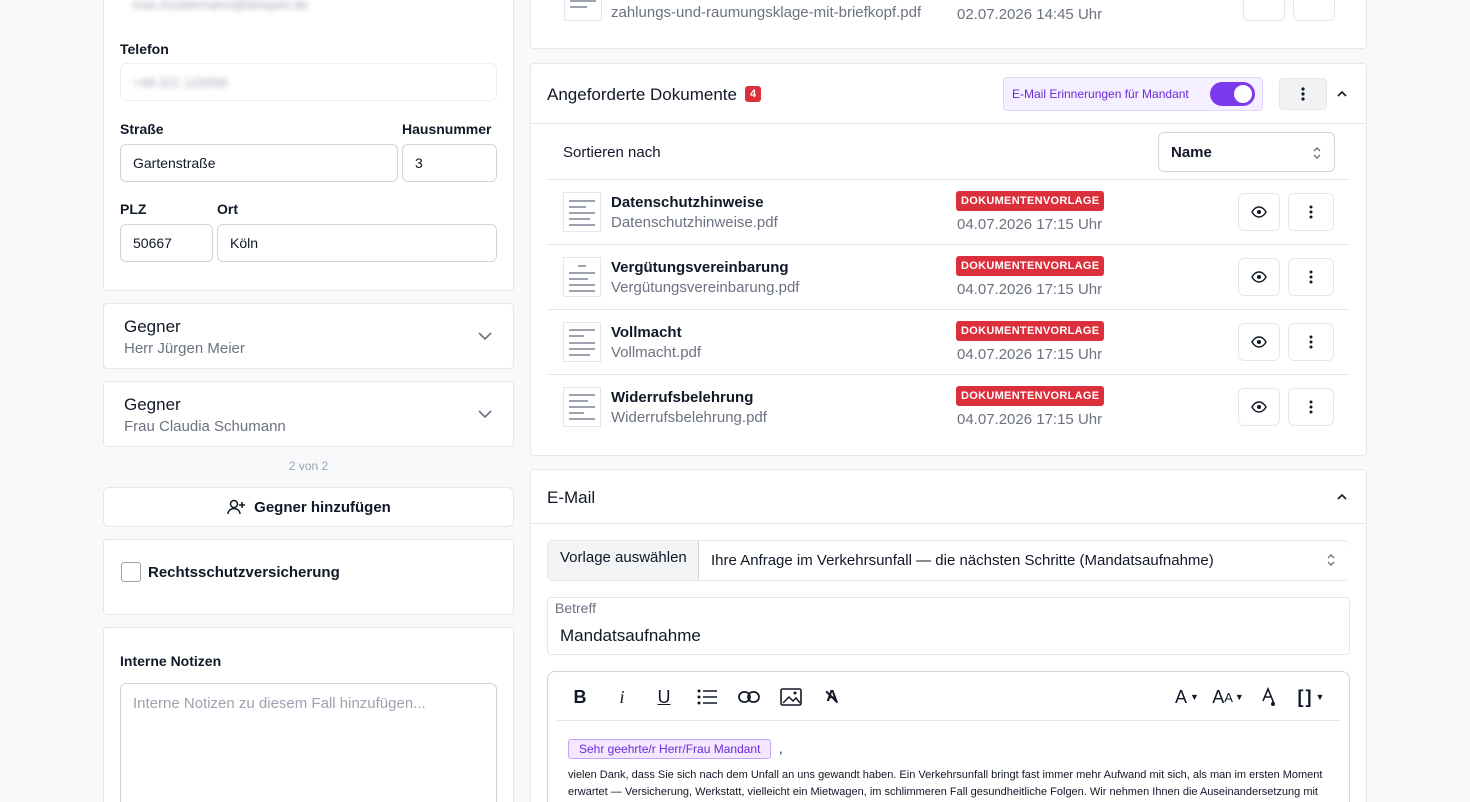  What do you see at coordinates (1030, 14) in the screenshot?
I see `document-date: 02.07.2026 14:45 Uhr` at bounding box center [1030, 14].